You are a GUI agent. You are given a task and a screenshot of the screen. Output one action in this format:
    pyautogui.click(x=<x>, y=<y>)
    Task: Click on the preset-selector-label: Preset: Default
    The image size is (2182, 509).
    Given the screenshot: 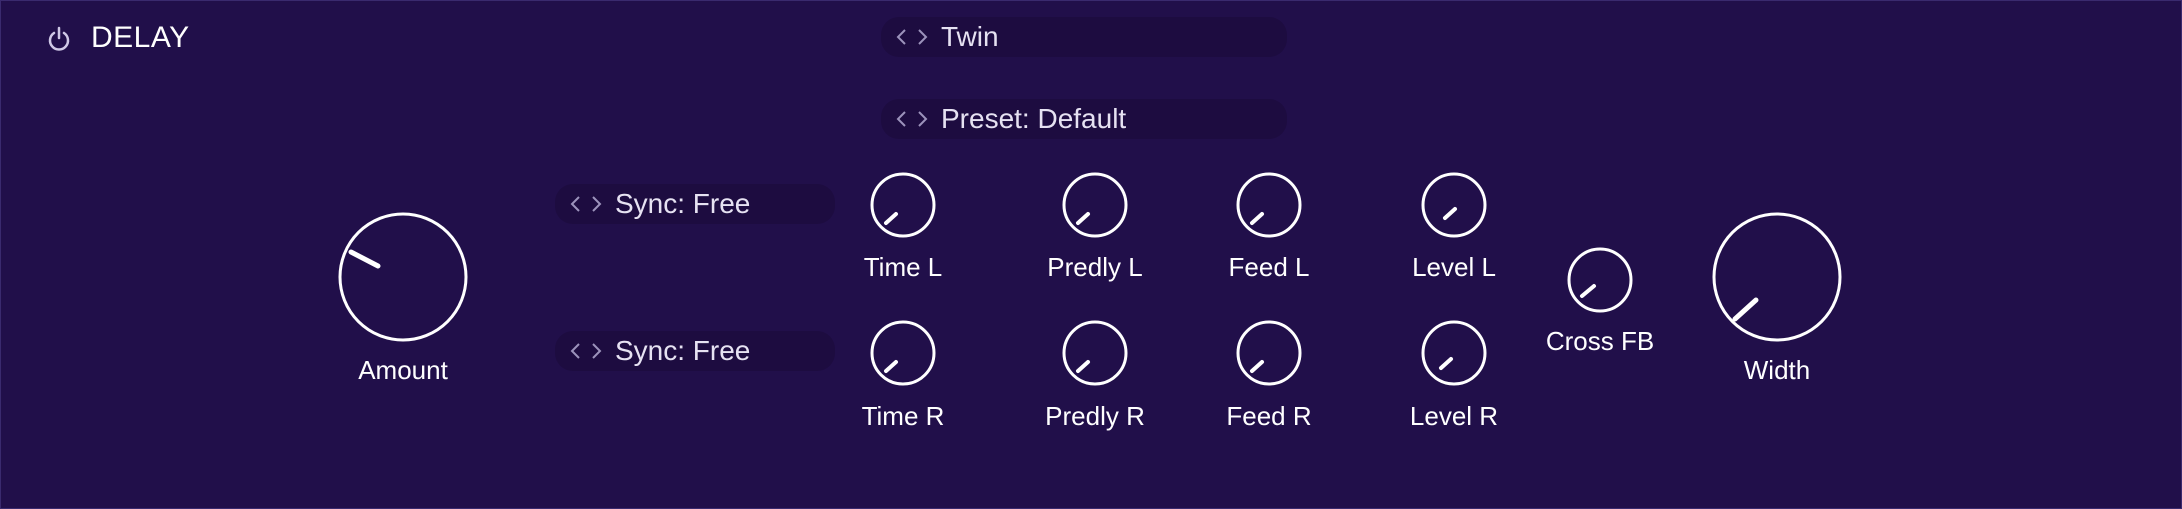 What is the action you would take?
    pyautogui.click(x=1034, y=118)
    